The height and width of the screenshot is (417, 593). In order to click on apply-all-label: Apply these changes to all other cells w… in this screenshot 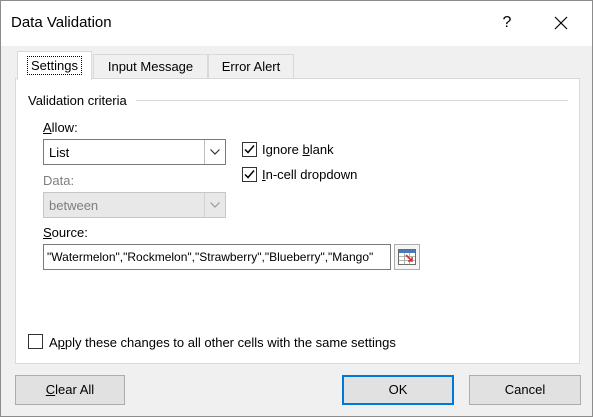, I will do `click(222, 342)`.